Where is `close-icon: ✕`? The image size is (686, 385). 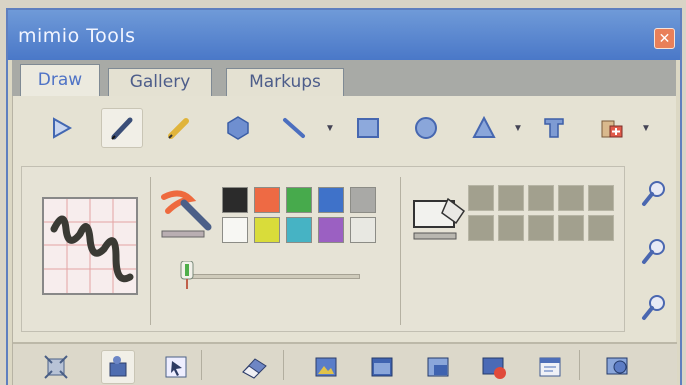 close-icon: ✕ is located at coordinates (664, 38).